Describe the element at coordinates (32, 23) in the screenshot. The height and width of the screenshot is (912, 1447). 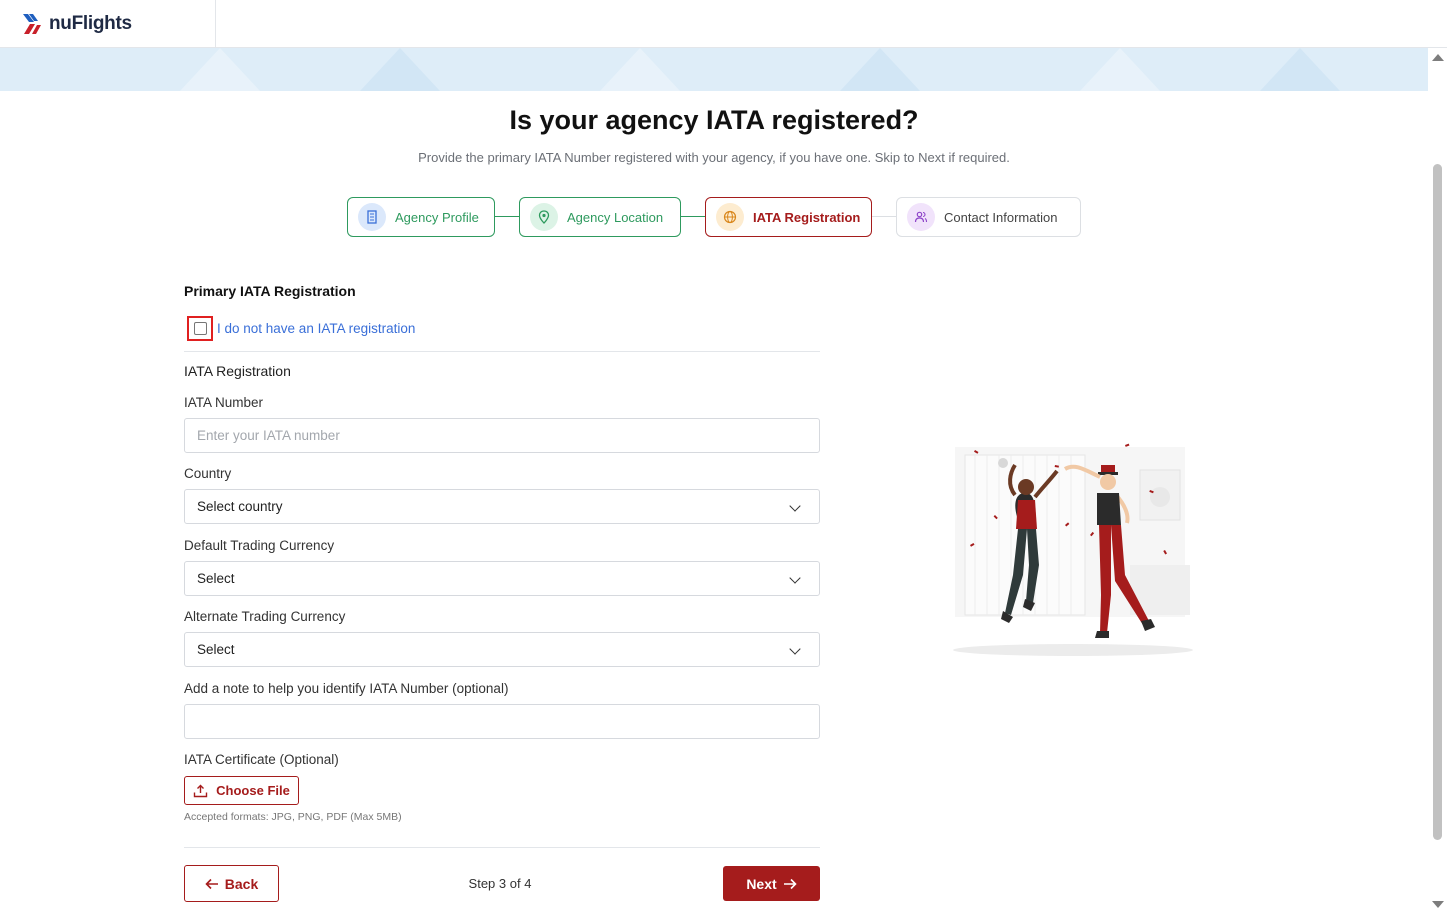
I see `logo-icon` at that location.